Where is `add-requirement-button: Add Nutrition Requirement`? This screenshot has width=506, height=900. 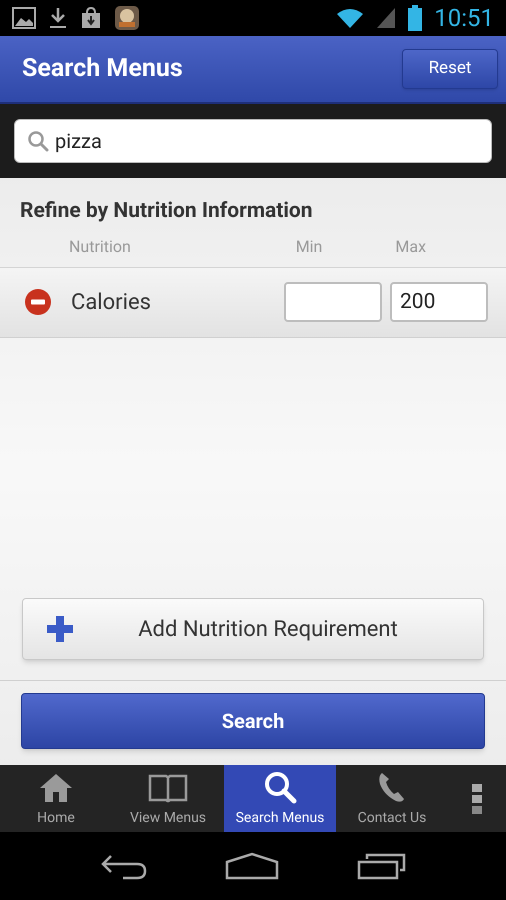 add-requirement-button: Add Nutrition Requirement is located at coordinates (253, 629).